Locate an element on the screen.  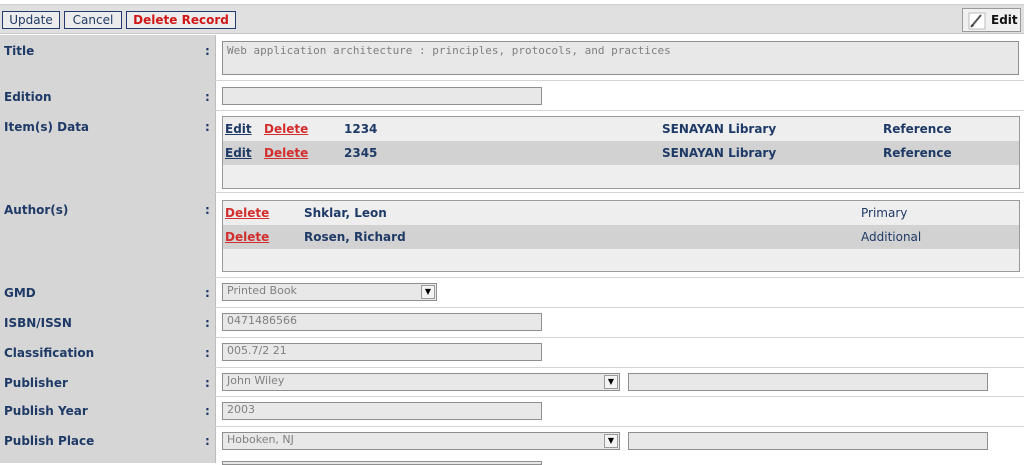
authors-colon: : is located at coordinates (207, 210).